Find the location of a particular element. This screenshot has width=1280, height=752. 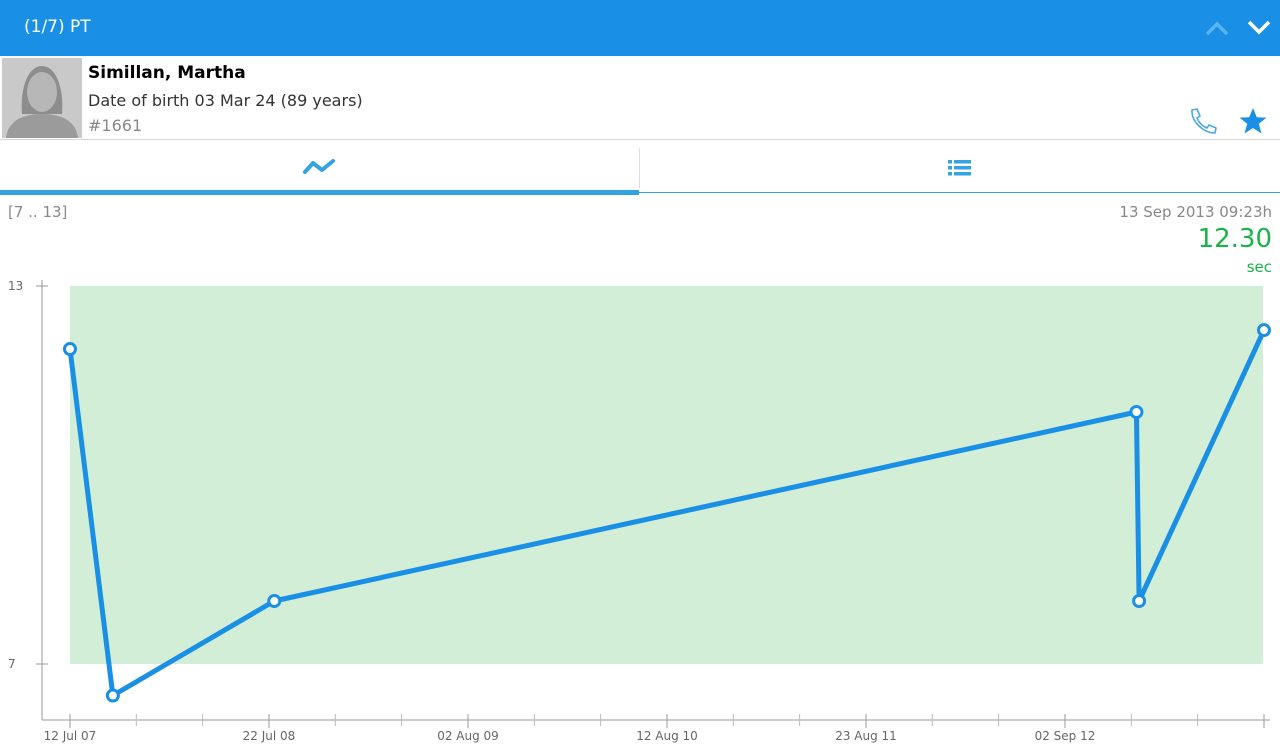

title-bar: (1/7) PT is located at coordinates (640, 28).